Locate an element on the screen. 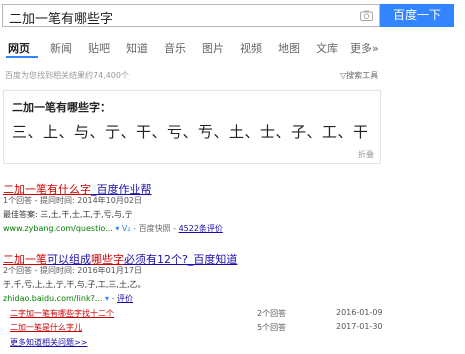 Image resolution: width=465 pixels, height=354 pixels. sub-question-2-date: 2017-01-30 is located at coordinates (359, 326).